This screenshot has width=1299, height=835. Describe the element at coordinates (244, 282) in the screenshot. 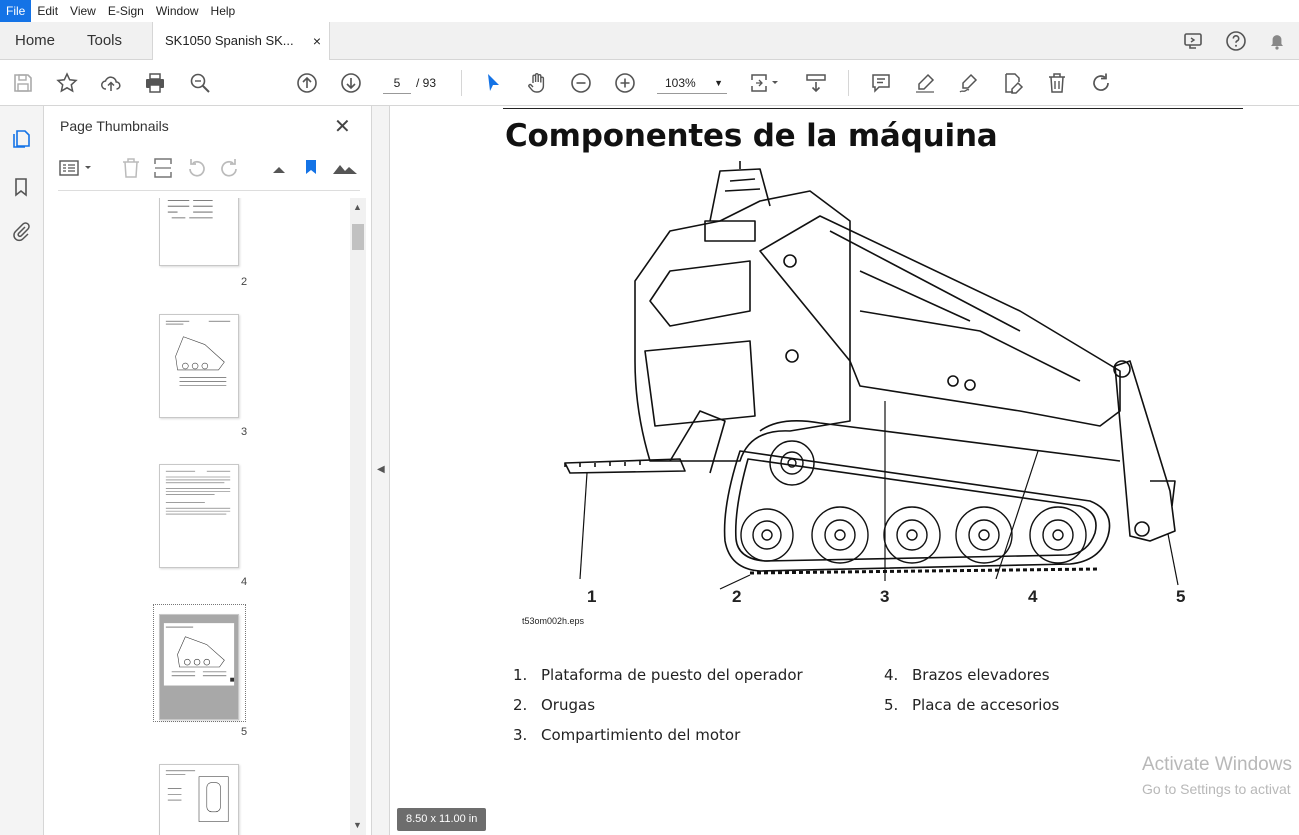

I see `thumbnail-label: 2` at that location.